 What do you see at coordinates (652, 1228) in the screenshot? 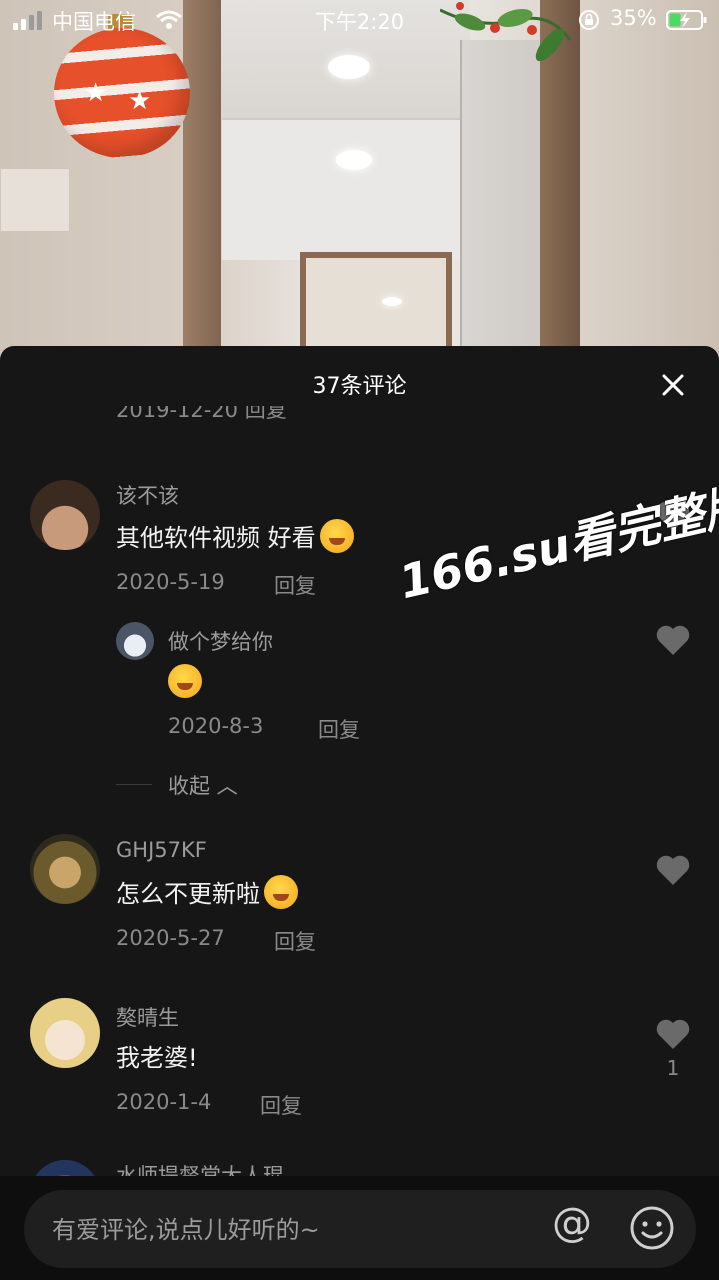
I see `smiley-icon` at bounding box center [652, 1228].